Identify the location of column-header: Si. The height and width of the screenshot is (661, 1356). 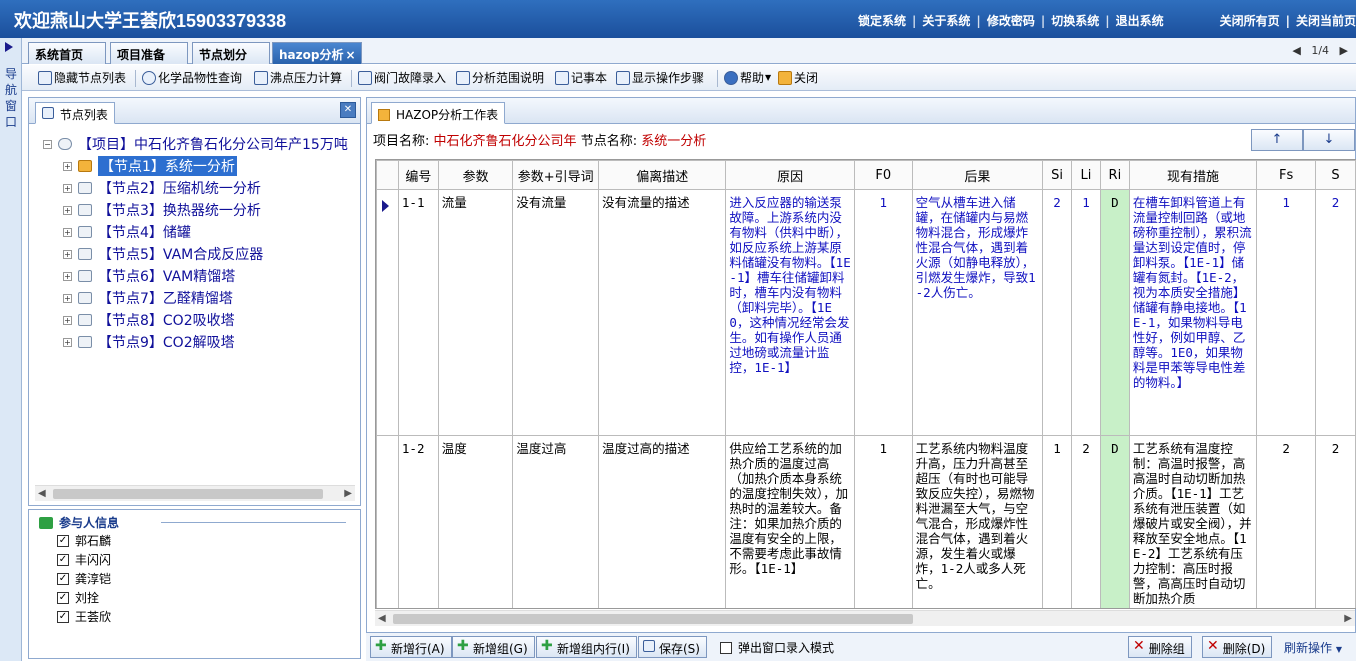
(1057, 175).